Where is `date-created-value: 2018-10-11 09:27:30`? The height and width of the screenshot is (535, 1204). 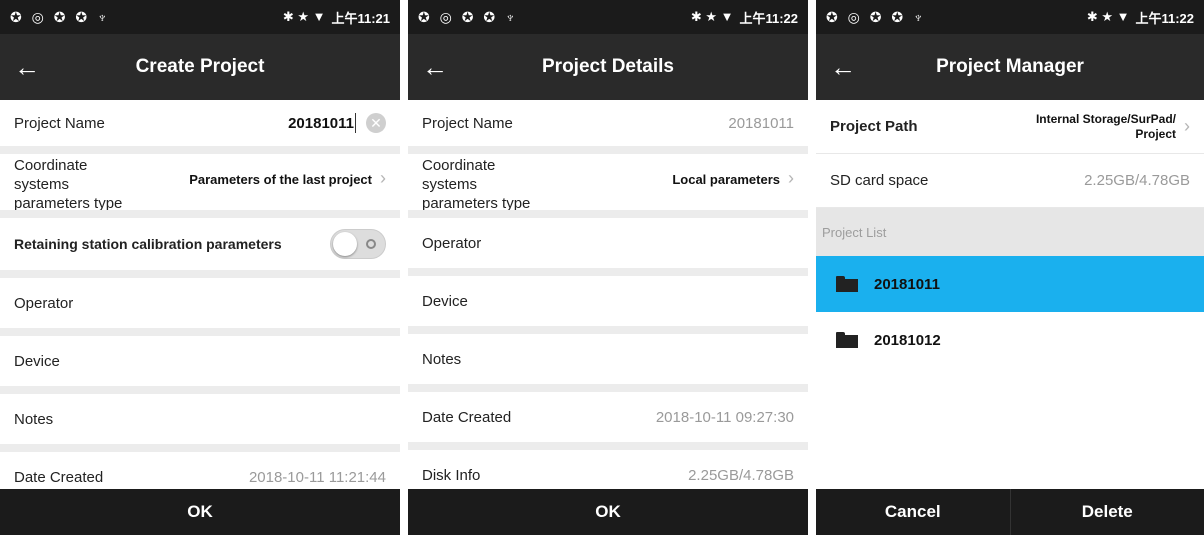 date-created-value: 2018-10-11 09:27:30 is located at coordinates (724, 417).